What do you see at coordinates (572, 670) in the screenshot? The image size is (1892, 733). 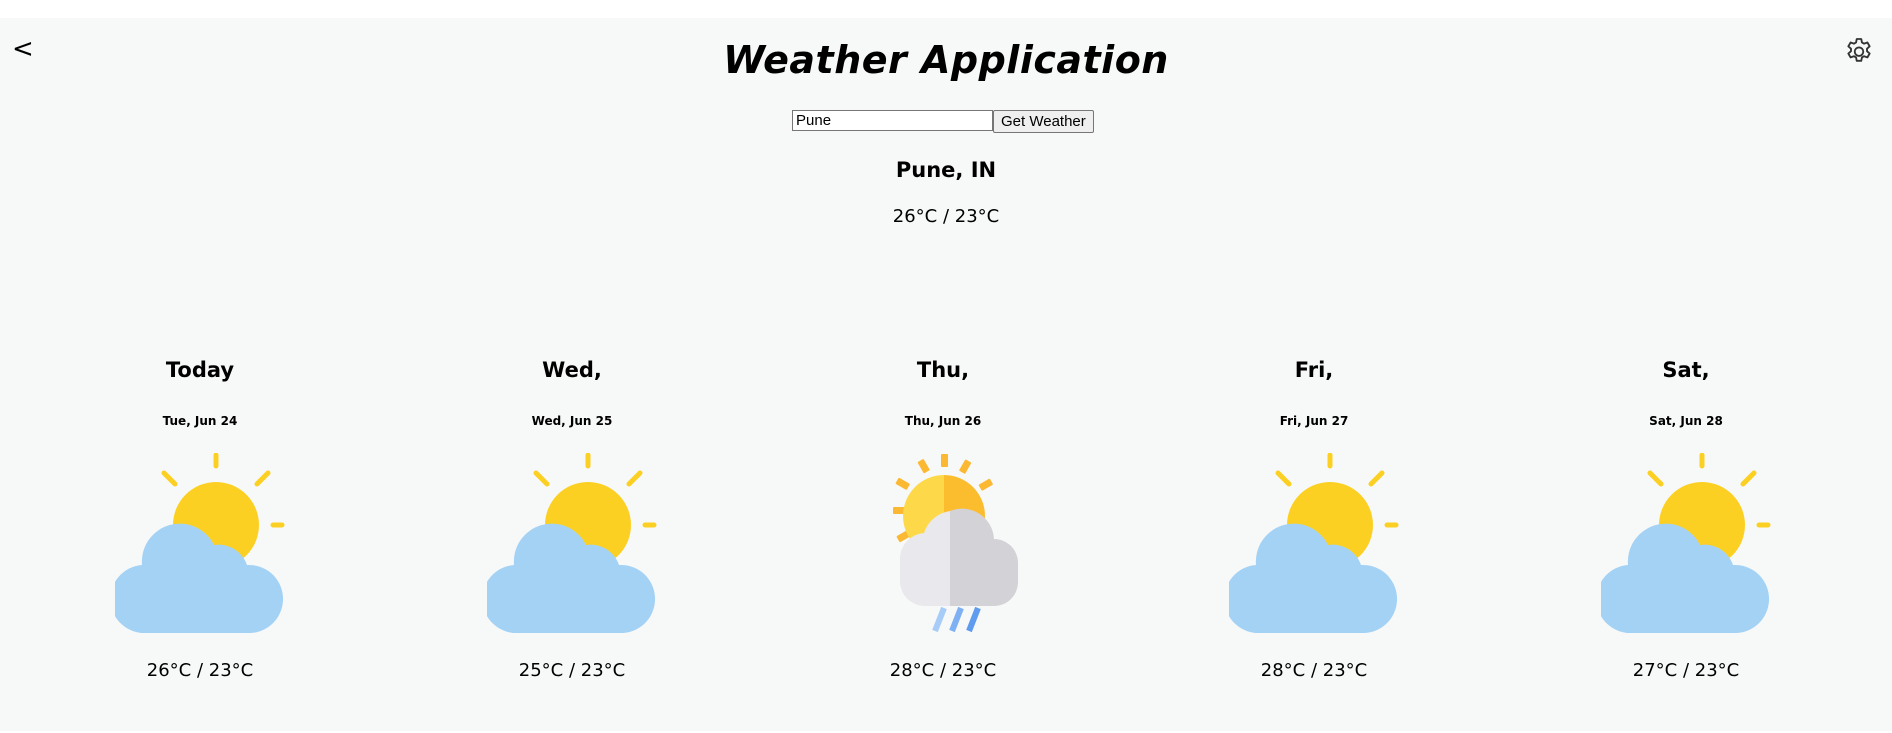 I see `forecast-temp-range: 25°C / 23°C` at bounding box center [572, 670].